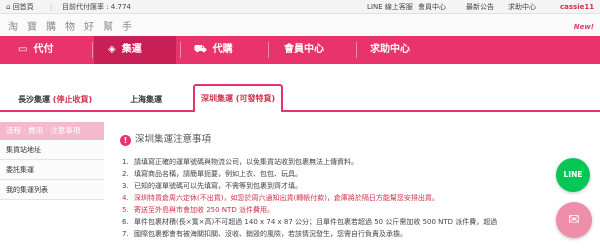  What do you see at coordinates (390, 49) in the screenshot?
I see `nav-item-label: 求助中心` at bounding box center [390, 49].